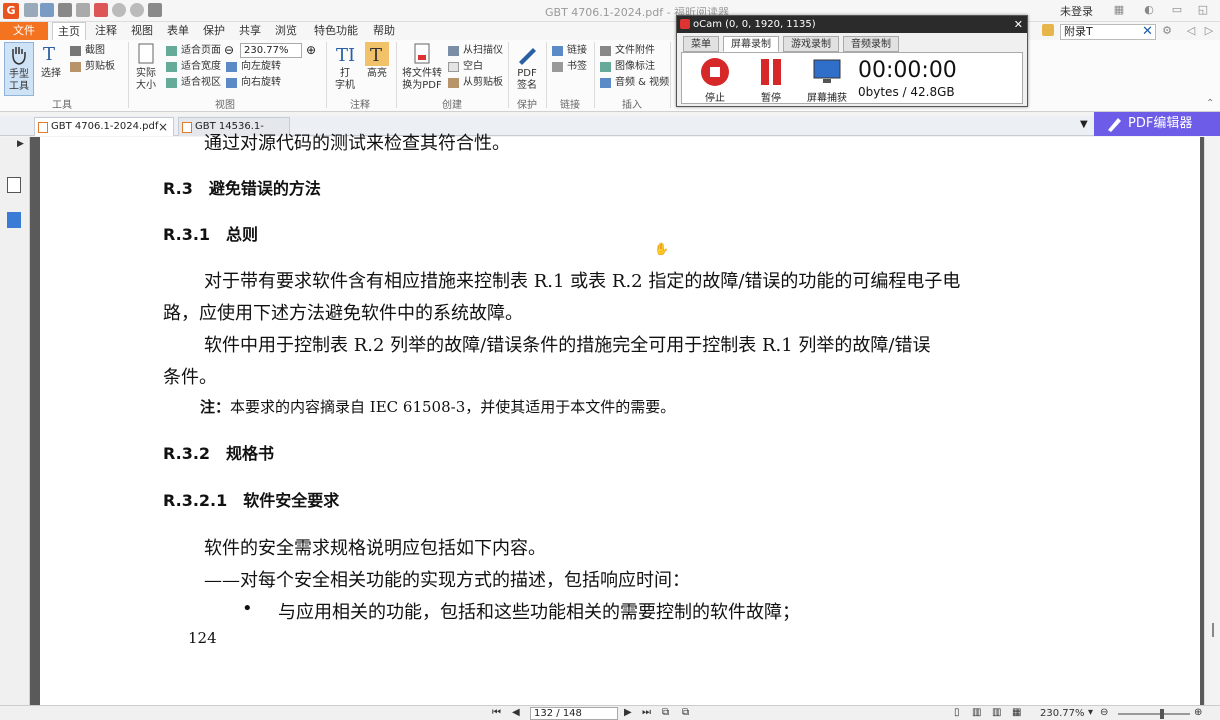 The width and height of the screenshot is (1220, 720). Describe the element at coordinates (665, 712) in the screenshot. I see `previous-view-icon: ⧉` at that location.